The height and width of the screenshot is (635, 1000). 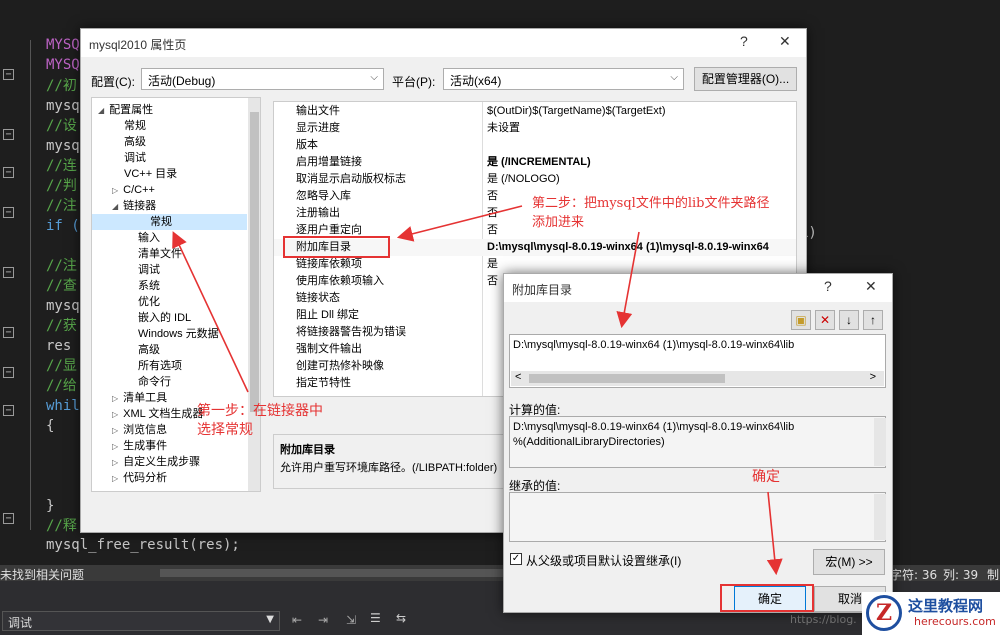 I want to click on logo-mark-icon: Z, so click(x=884, y=613).